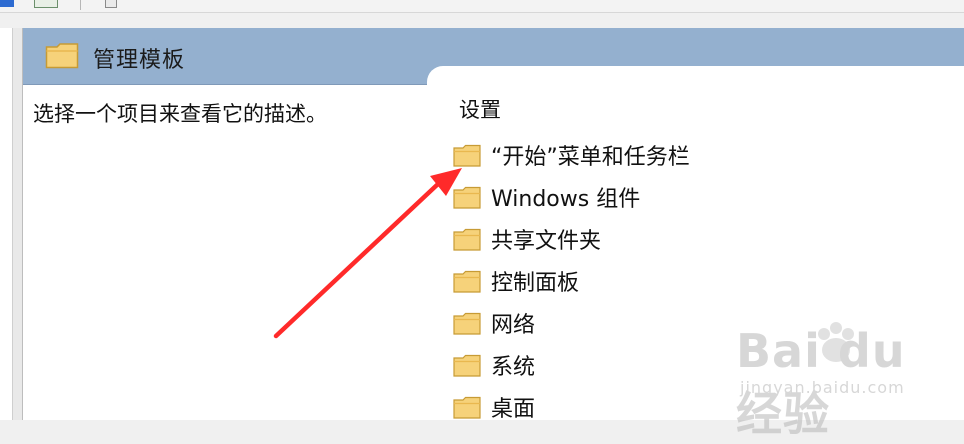 The image size is (964, 444). What do you see at coordinates (6, 224) in the screenshot?
I see `navigation-pane` at bounding box center [6, 224].